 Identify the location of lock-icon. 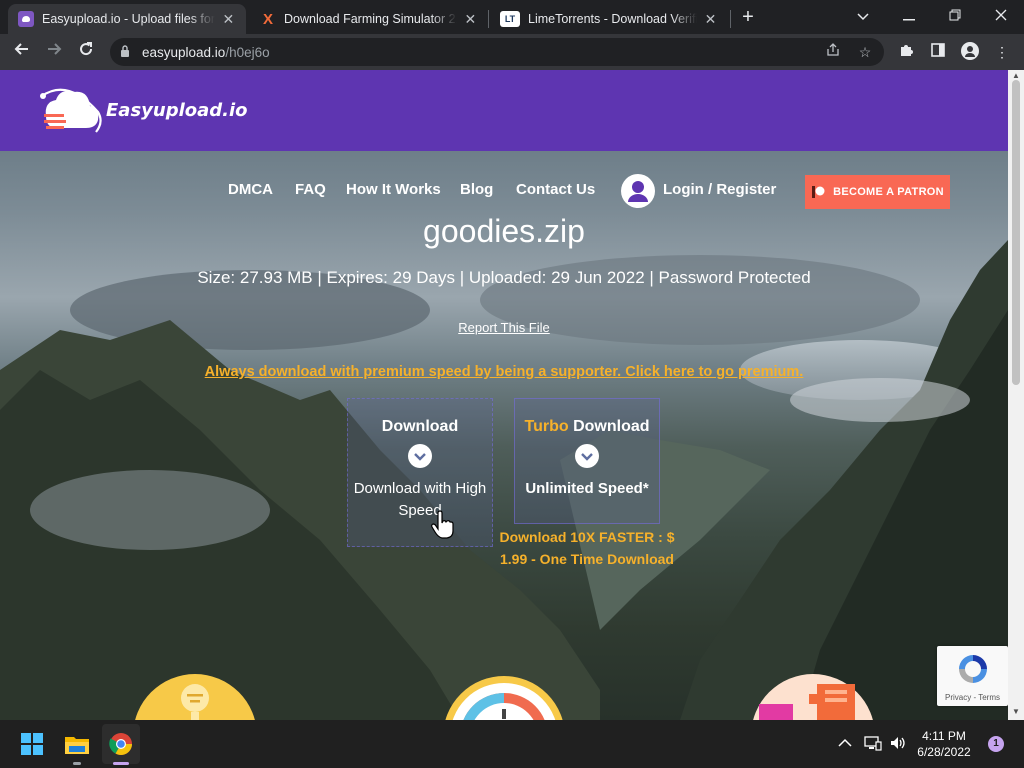
(125, 51).